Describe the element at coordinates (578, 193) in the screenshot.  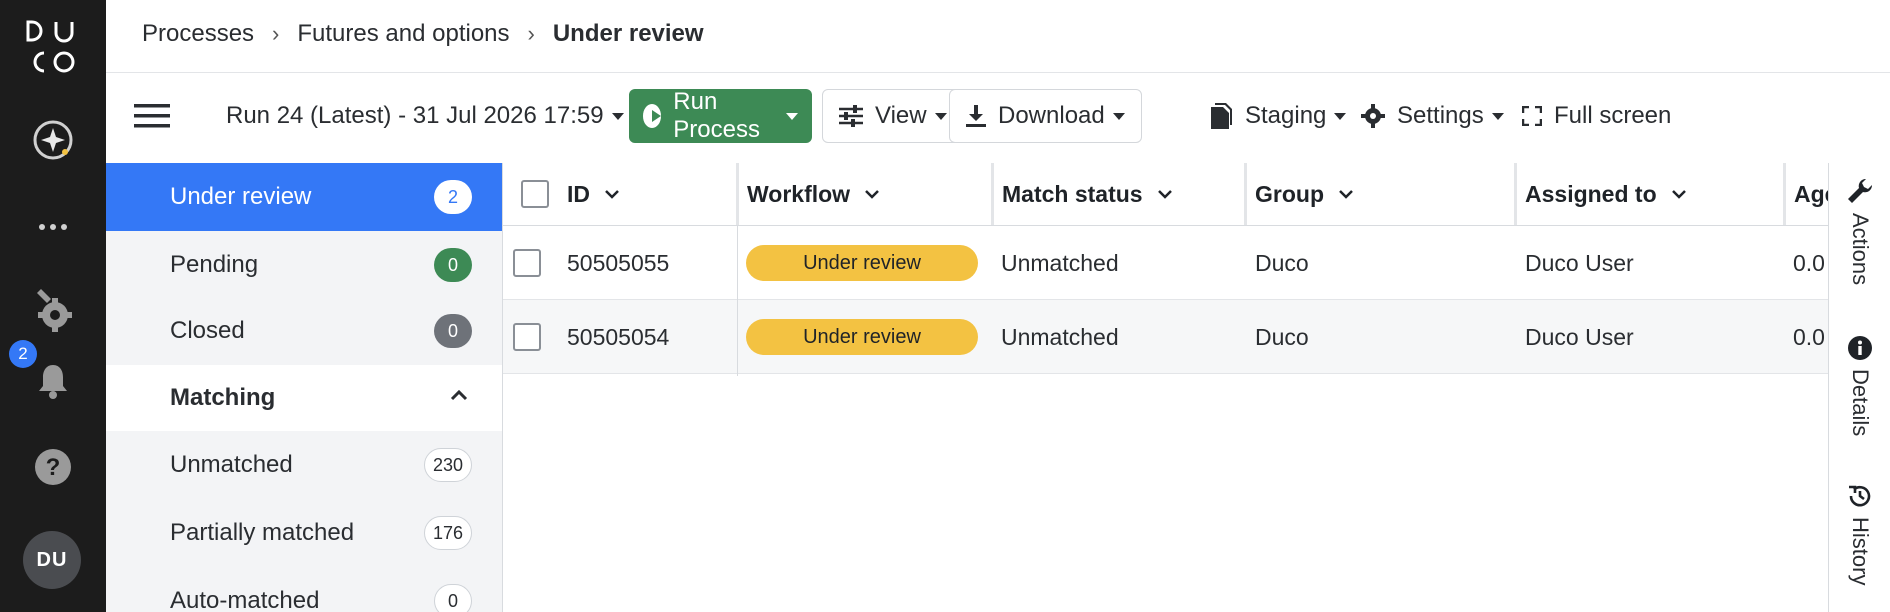
I see `column-label: ID` at that location.